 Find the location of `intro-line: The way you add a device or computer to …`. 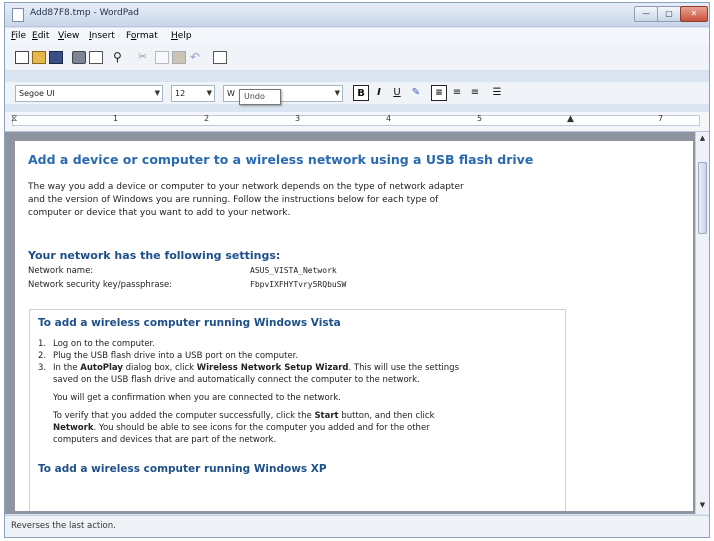

intro-line: The way you add a device or computer to … is located at coordinates (246, 187).